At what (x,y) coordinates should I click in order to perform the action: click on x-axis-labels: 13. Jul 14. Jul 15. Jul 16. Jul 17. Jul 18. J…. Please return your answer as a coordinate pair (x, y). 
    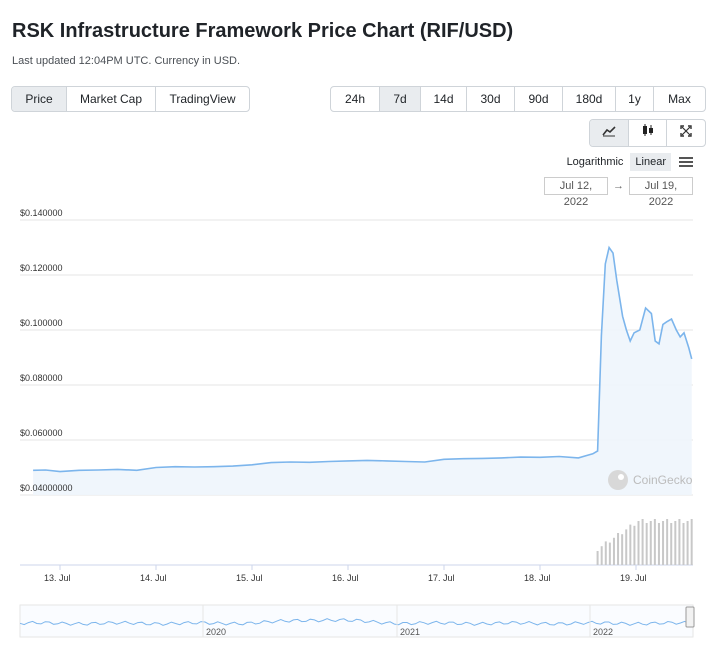
    Looking at the image, I should click on (345, 574).